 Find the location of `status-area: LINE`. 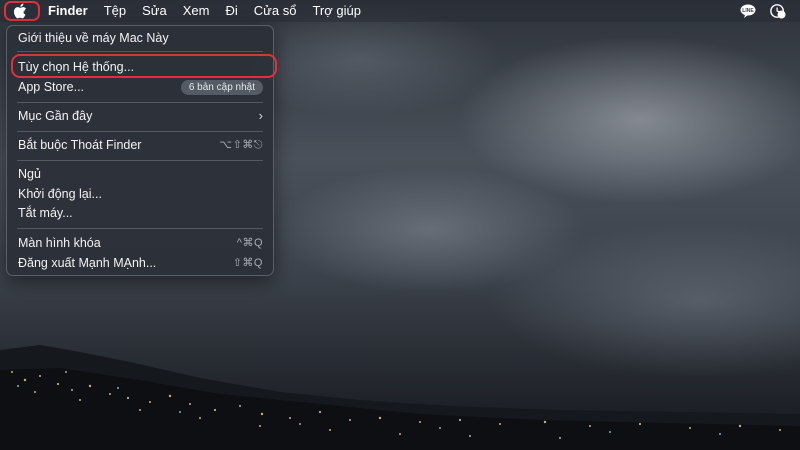

status-area: LINE is located at coordinates (770, 11).